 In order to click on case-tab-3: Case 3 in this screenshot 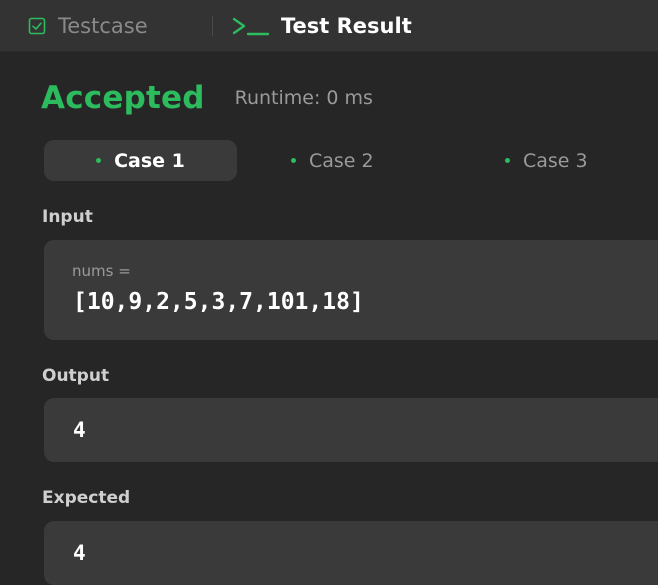, I will do `click(562, 160)`.